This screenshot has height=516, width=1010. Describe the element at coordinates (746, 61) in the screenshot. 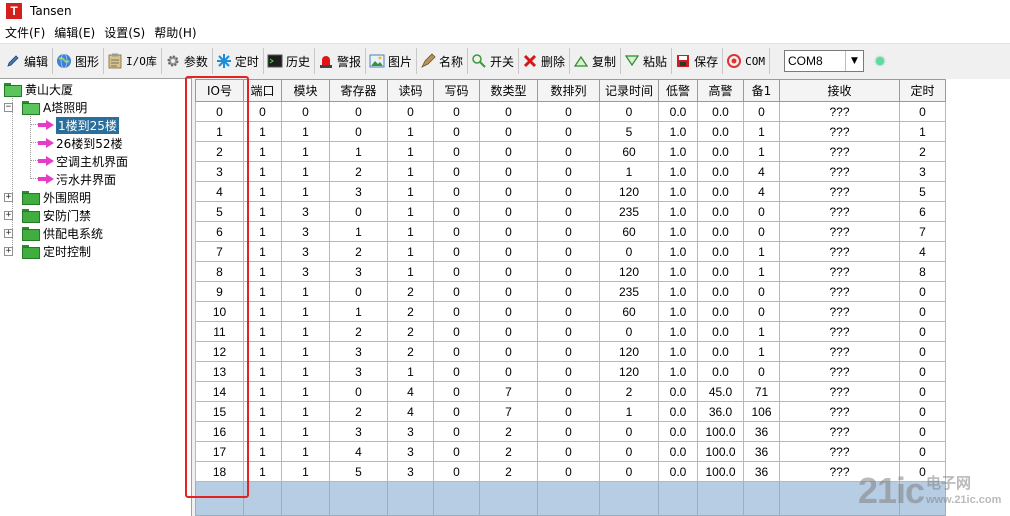

I see `com-button: COM` at that location.